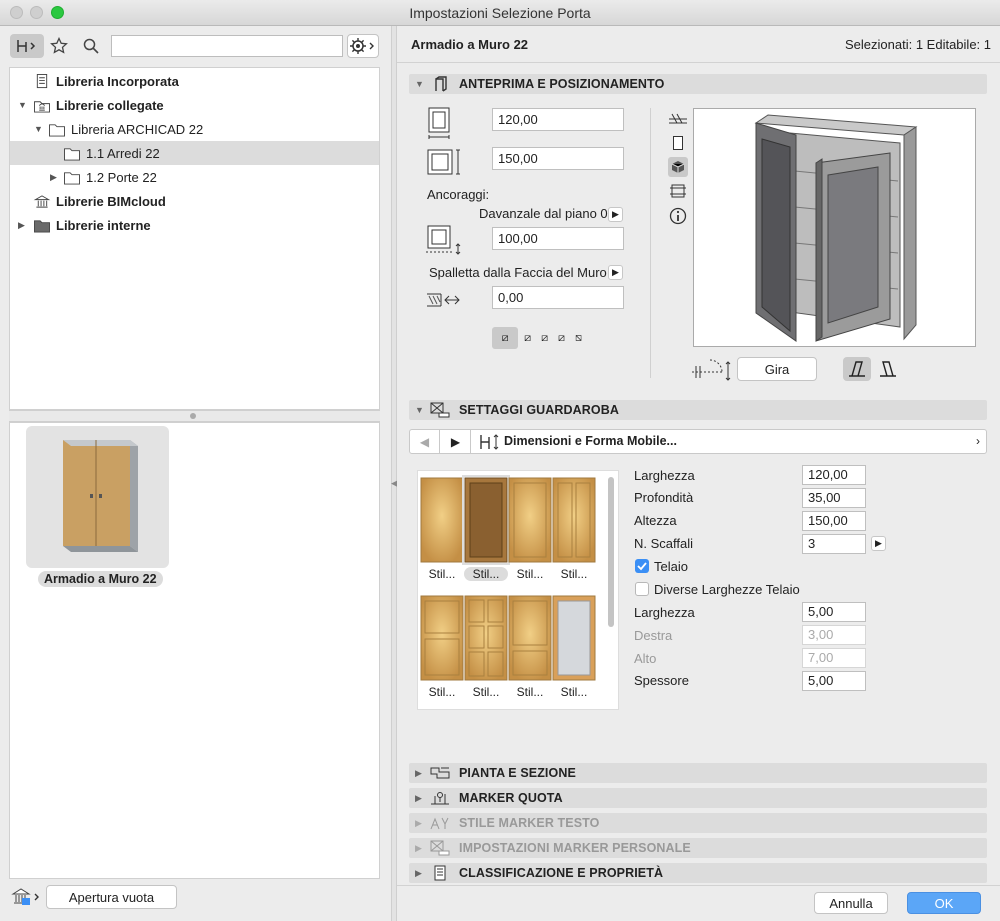 This screenshot has height=921, width=1000. What do you see at coordinates (615, 214) in the screenshot?
I see `sill-options-button: ▶` at bounding box center [615, 214].